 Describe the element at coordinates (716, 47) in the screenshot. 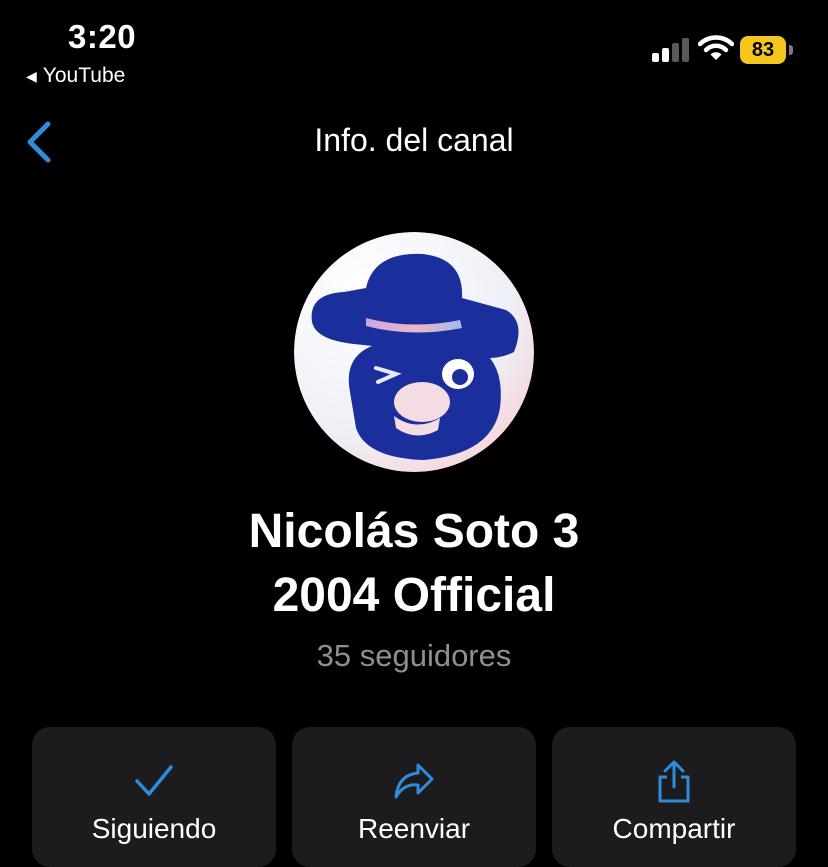

I see `wifi-icon` at that location.